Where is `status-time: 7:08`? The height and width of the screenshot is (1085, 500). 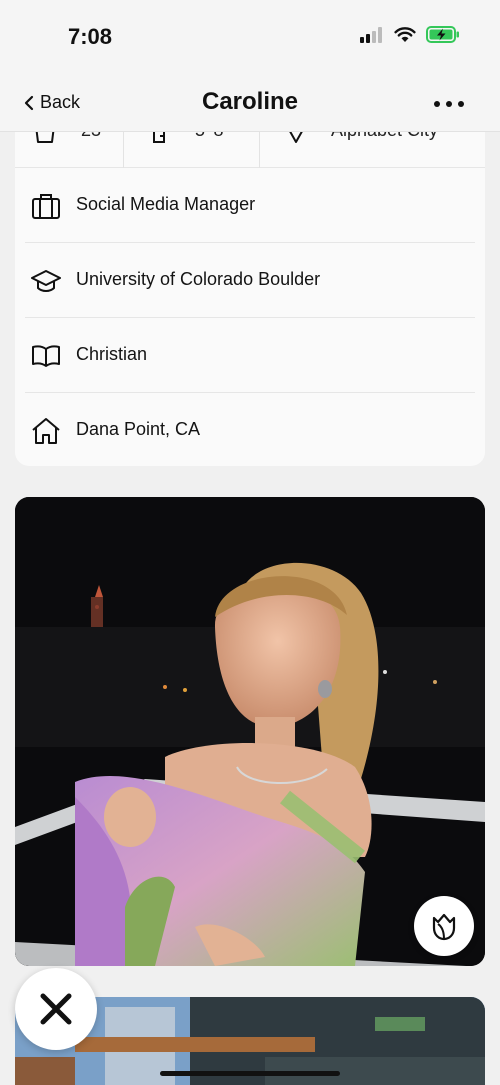 status-time: 7:08 is located at coordinates (90, 36).